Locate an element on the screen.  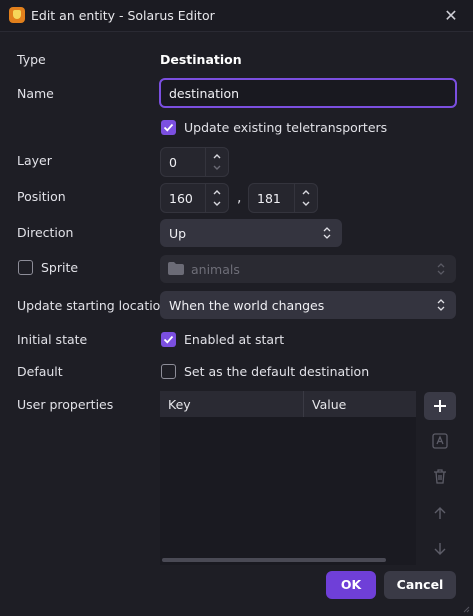
column-header-key: Key is located at coordinates (232, 404).